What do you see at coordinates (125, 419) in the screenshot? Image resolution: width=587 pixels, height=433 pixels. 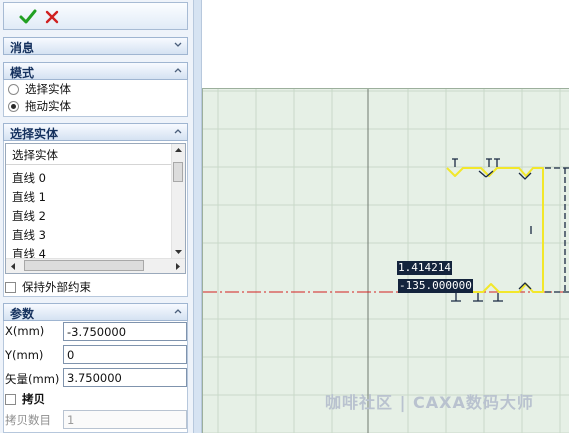 I see `copy-count-input: 1` at bounding box center [125, 419].